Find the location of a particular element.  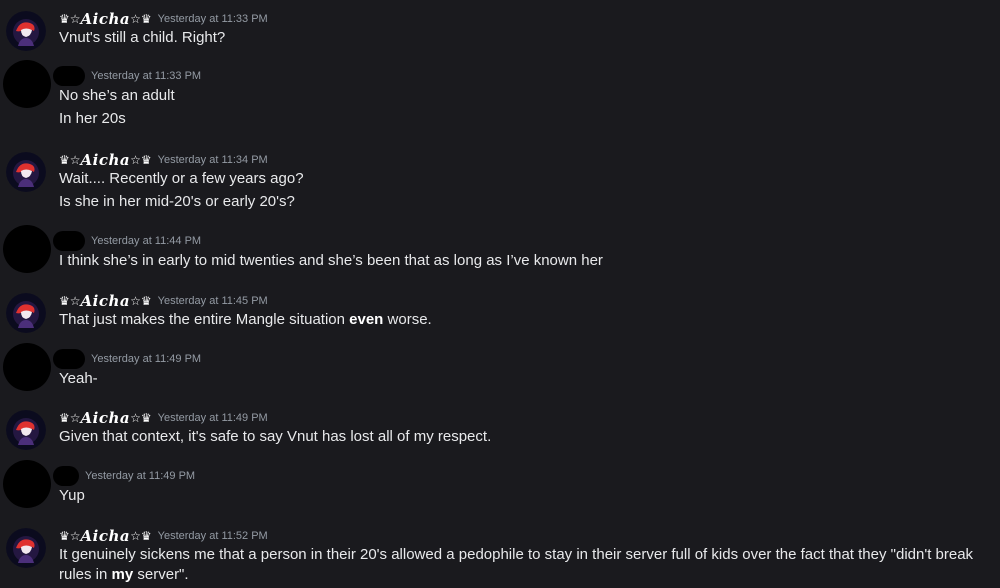

message-text: No she’s an adult is located at coordinates (117, 95).